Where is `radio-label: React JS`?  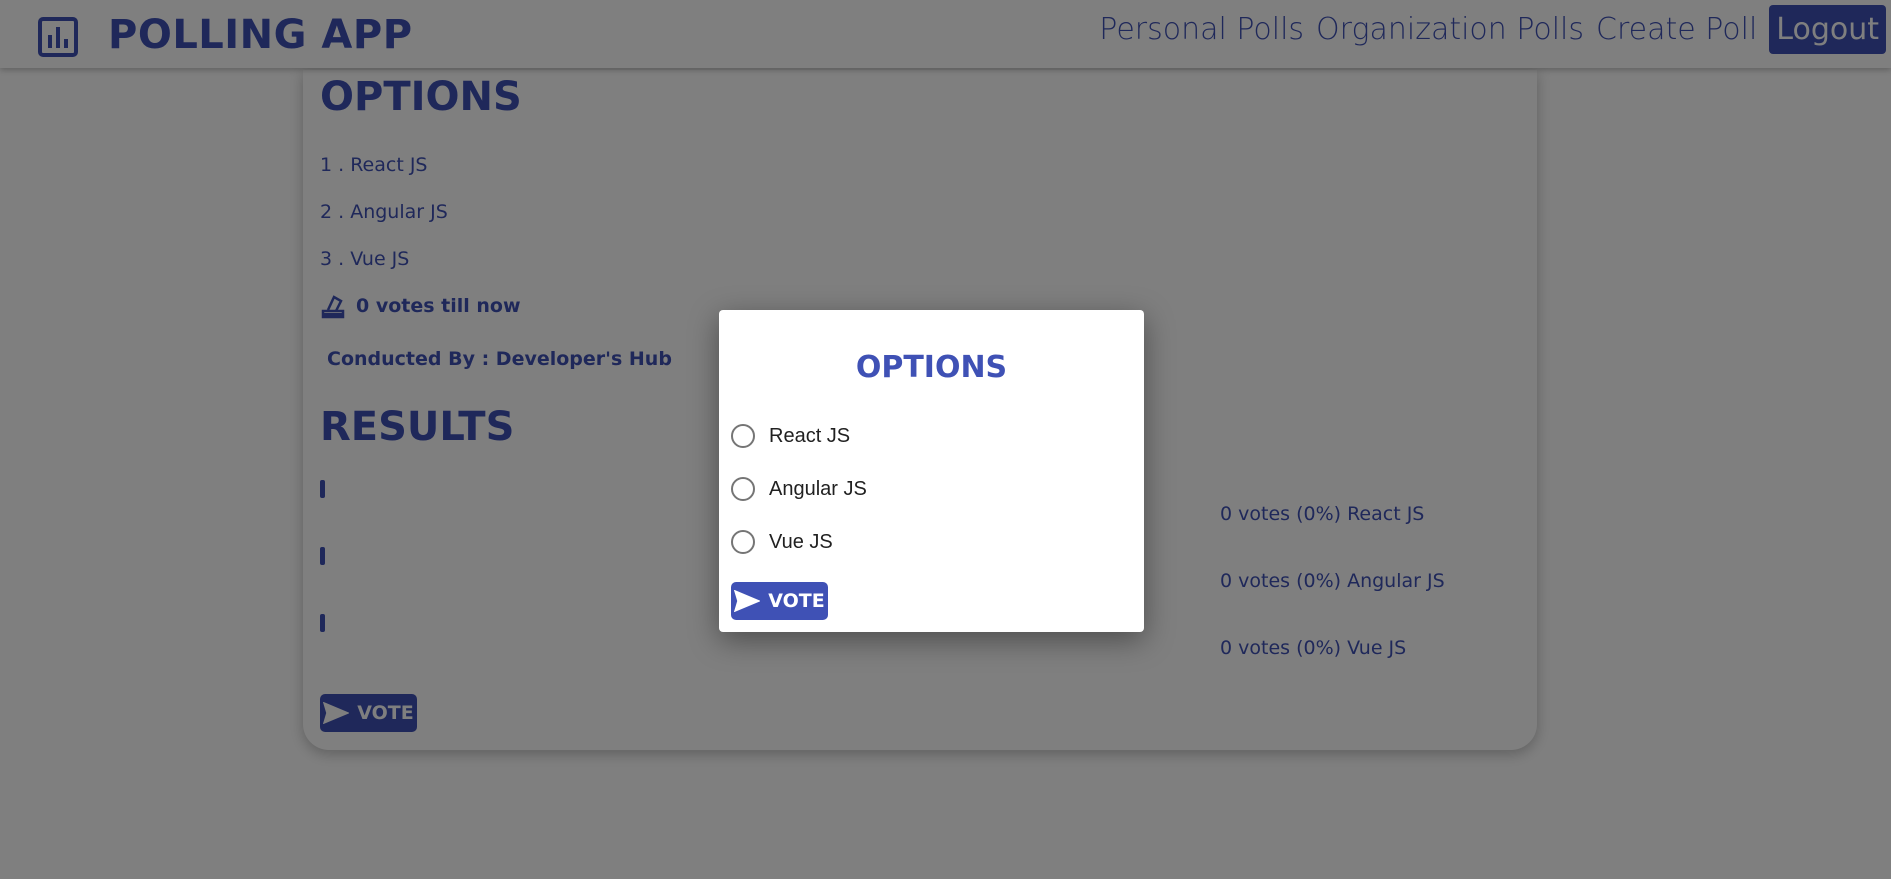 radio-label: React JS is located at coordinates (809, 436).